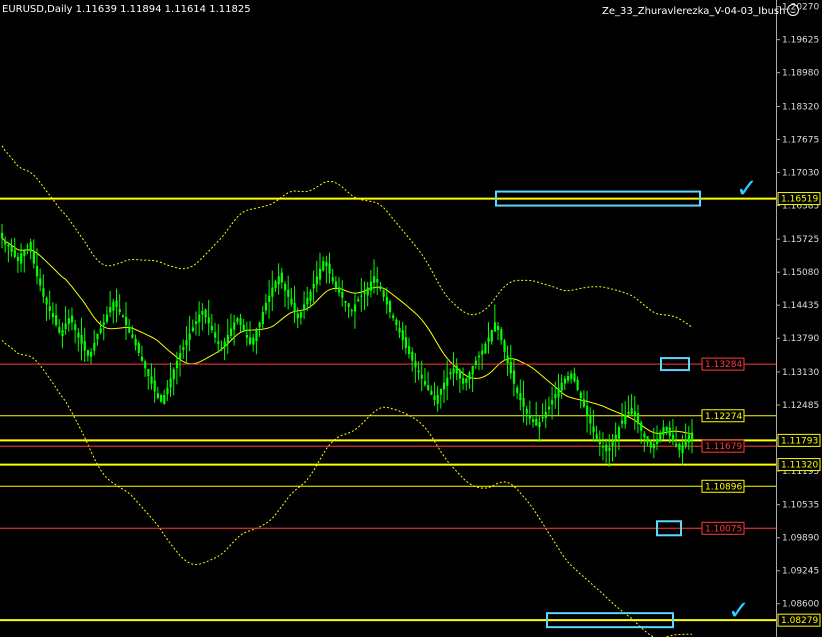 The height and width of the screenshot is (637, 822). What do you see at coordinates (701, 10) in the screenshot?
I see `indicator-title: Ze_33_Zhuravlerezka_V-04-03_Ibush` at bounding box center [701, 10].